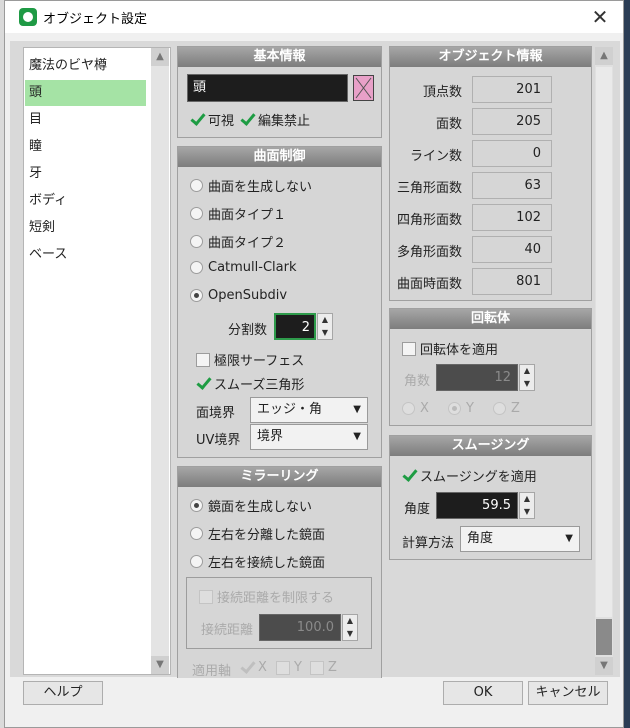  Describe the element at coordinates (212, 119) in the screenshot. I see `visible-checkbox: 可視` at that location.